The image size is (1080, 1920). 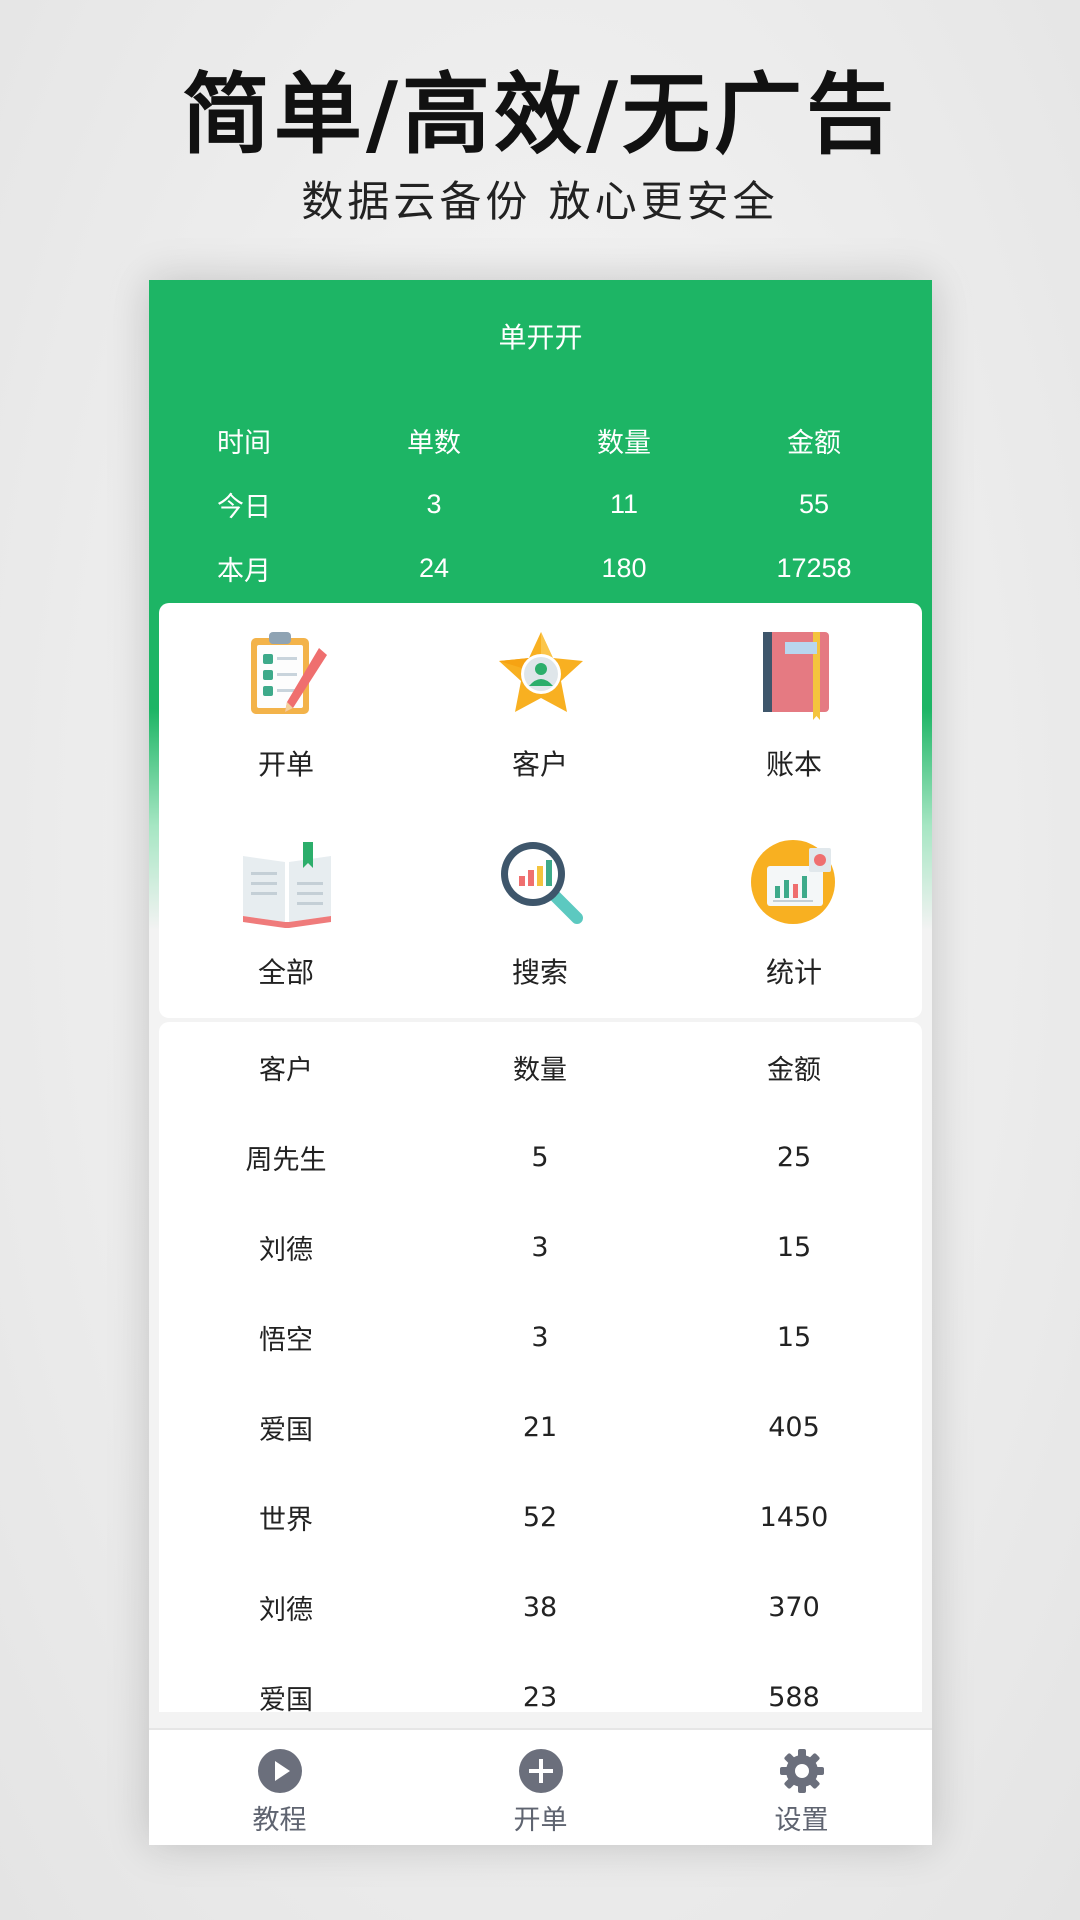 I want to click on customer-quantity: 5, so click(x=540, y=1157).